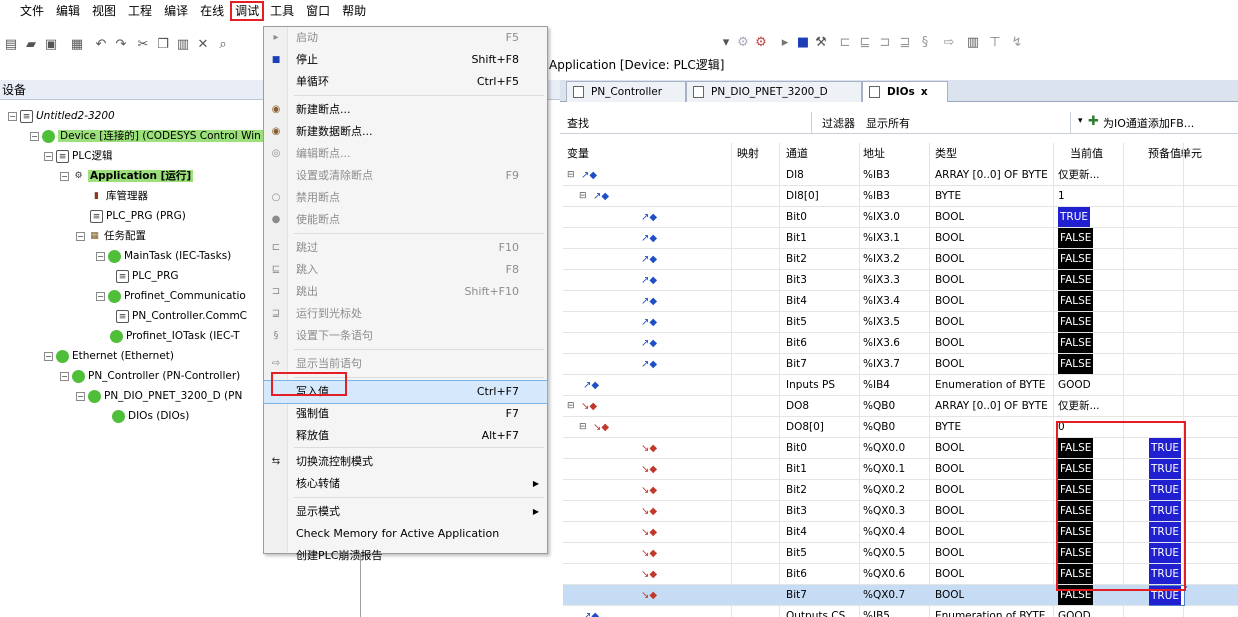 This screenshot has height=617, width=1238. What do you see at coordinates (159, 396) in the screenshot?
I see `tree-pn-dio: − PN_DIO_PNET_3200_D (PN` at bounding box center [159, 396].